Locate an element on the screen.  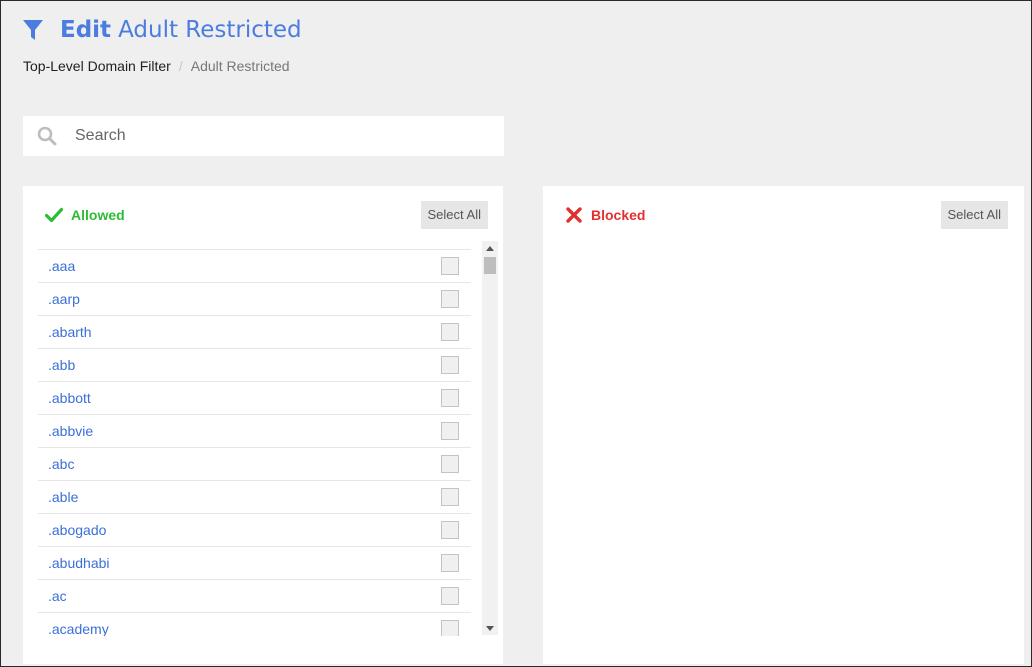
tld-label: .abc is located at coordinates (61, 464).